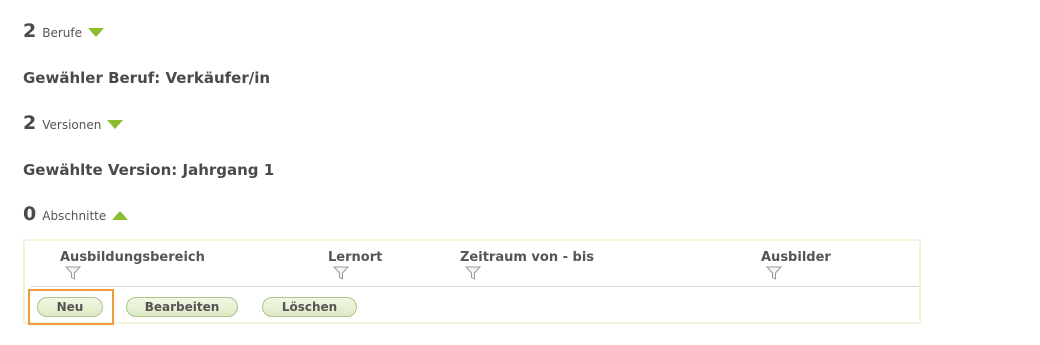 This screenshot has height=345, width=1040. I want to click on column-zeitraum: Zeitraum von - bis, so click(527, 265).